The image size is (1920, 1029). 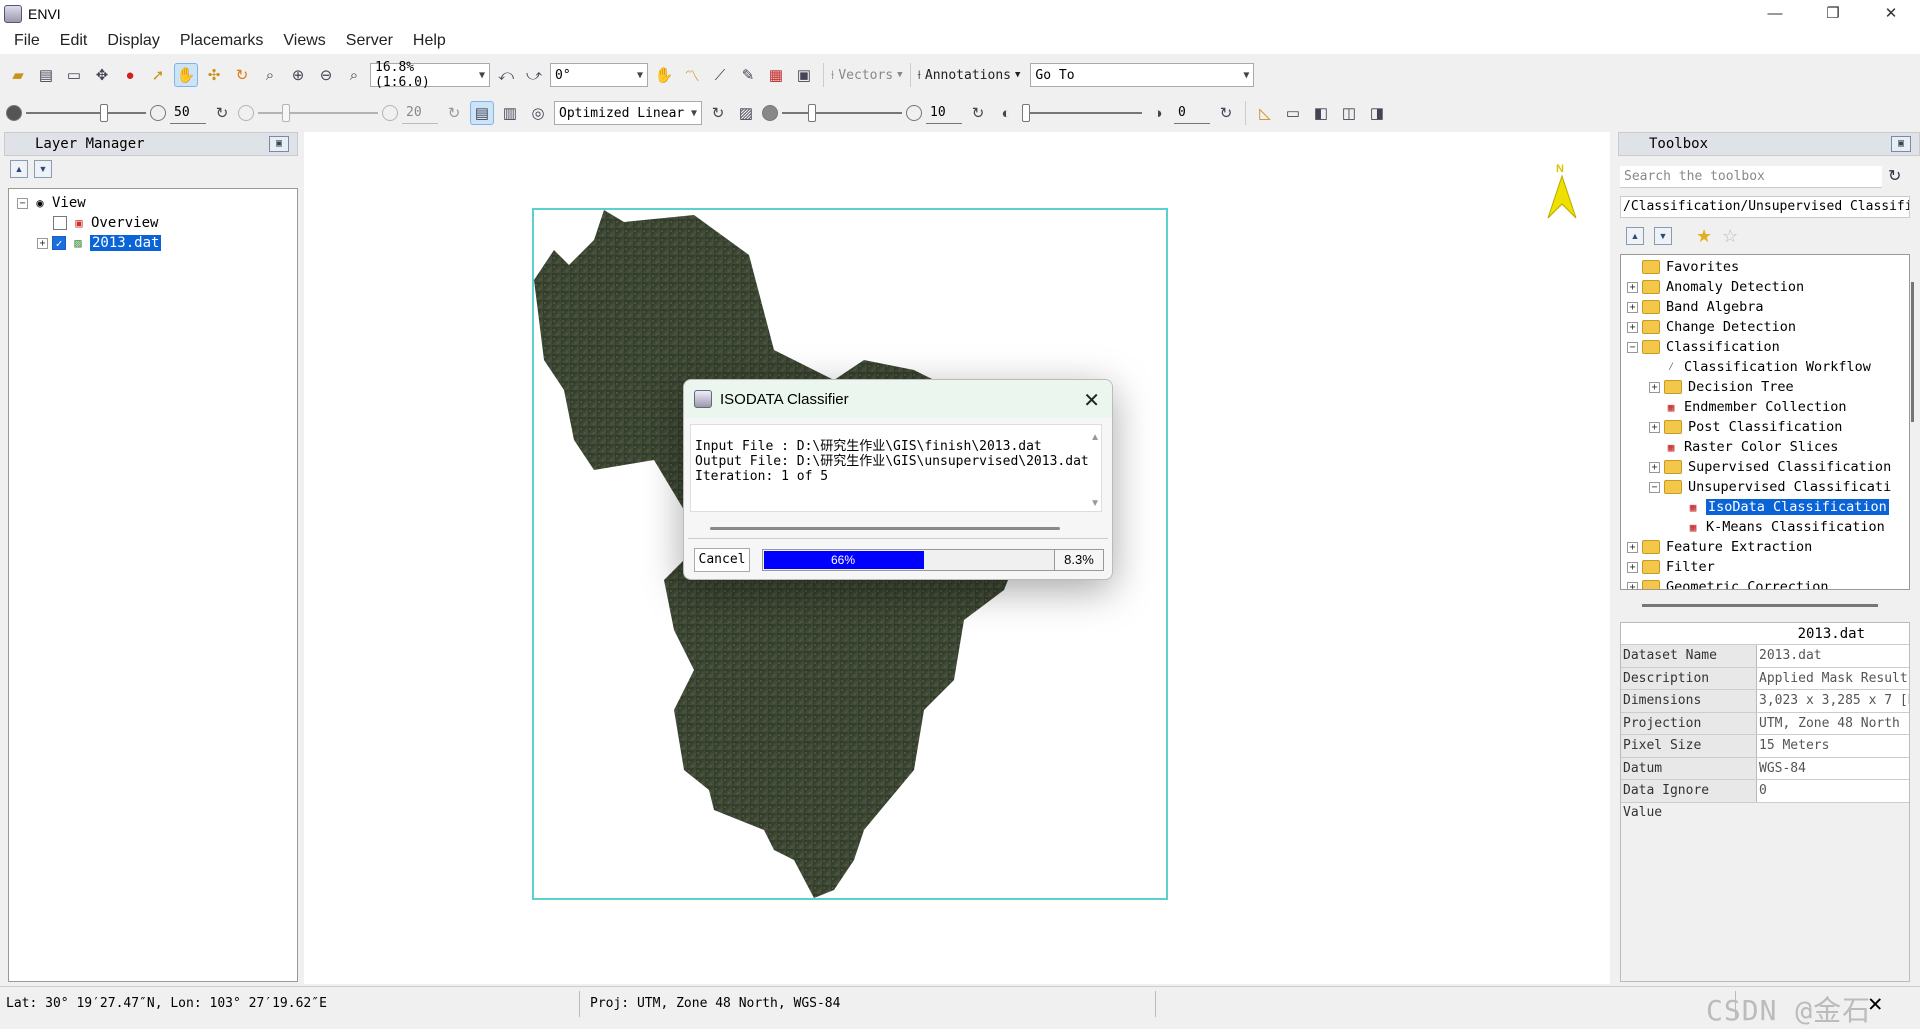 I want to click on image-link-icon: ▦, so click(x=776, y=75).